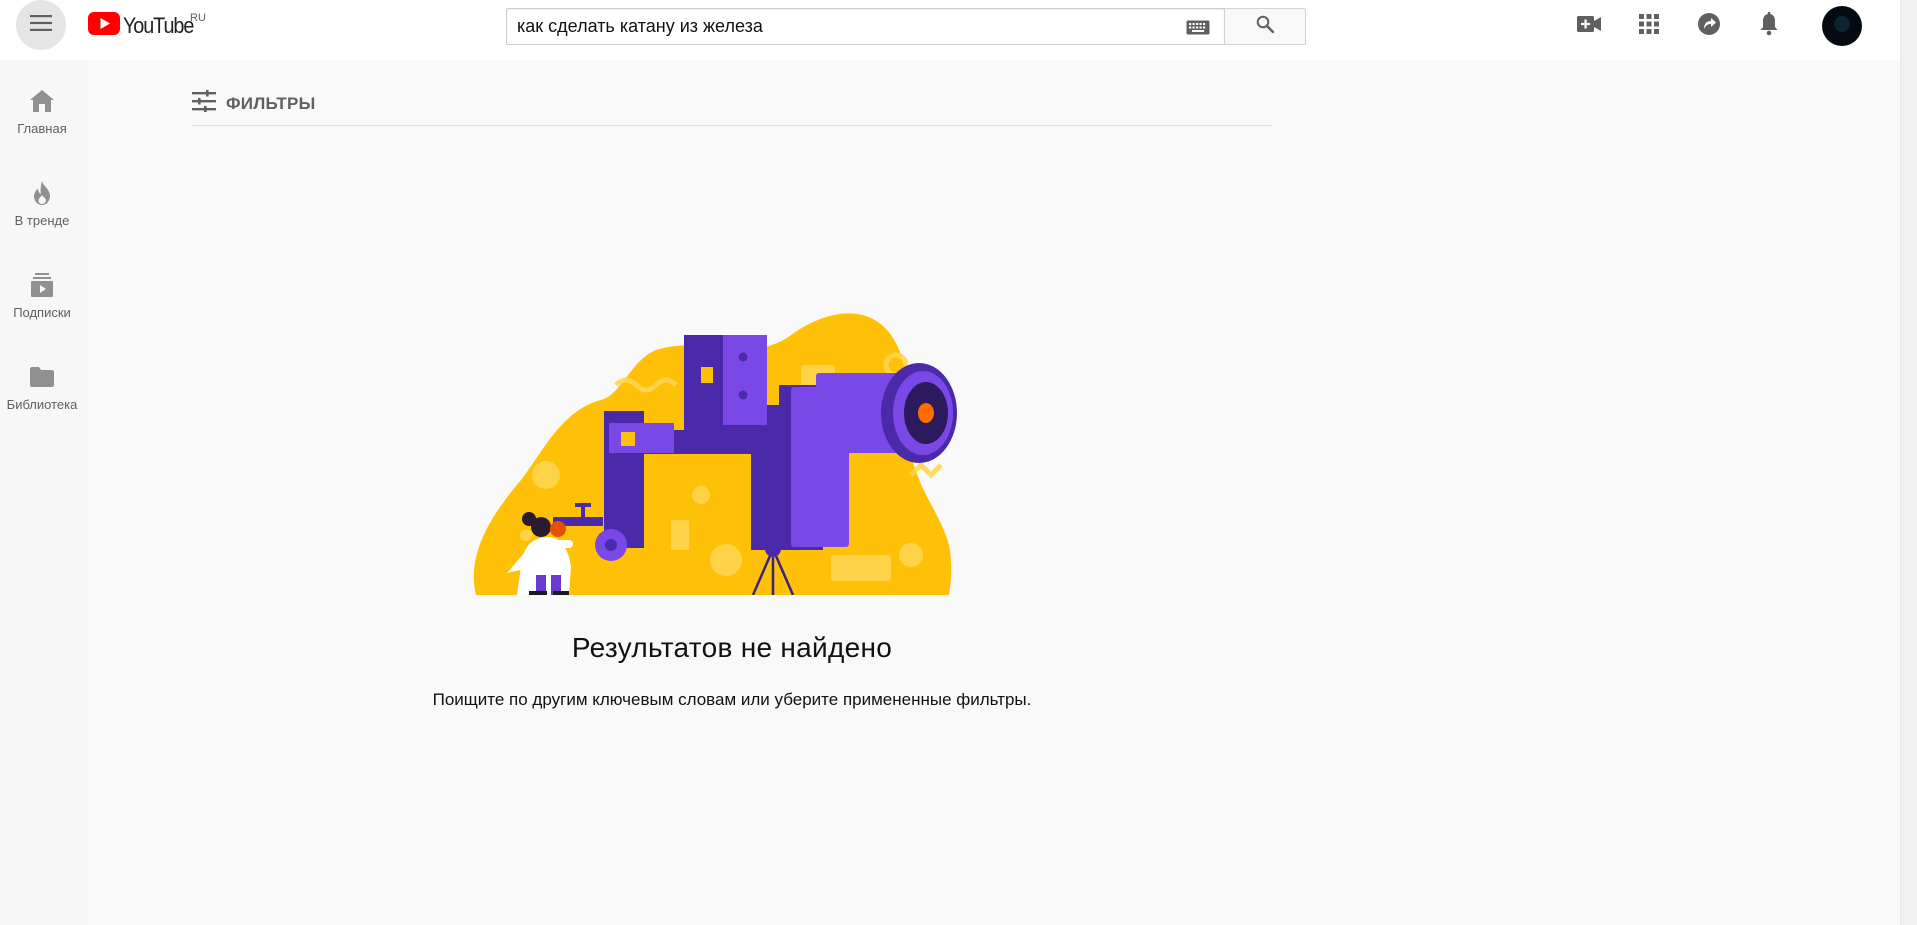 This screenshot has height=925, width=1917. Describe the element at coordinates (837, 26) in the screenshot. I see `search-input` at that location.